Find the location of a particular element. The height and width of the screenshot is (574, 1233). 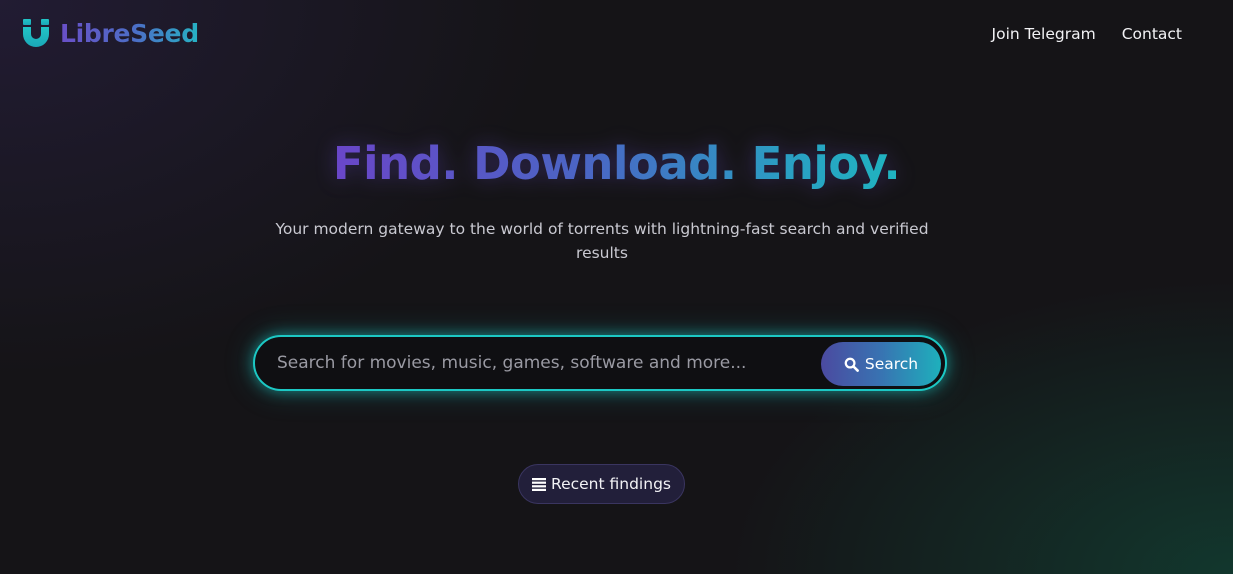

nav-links: Join Telegram Contact is located at coordinates (1087, 34).